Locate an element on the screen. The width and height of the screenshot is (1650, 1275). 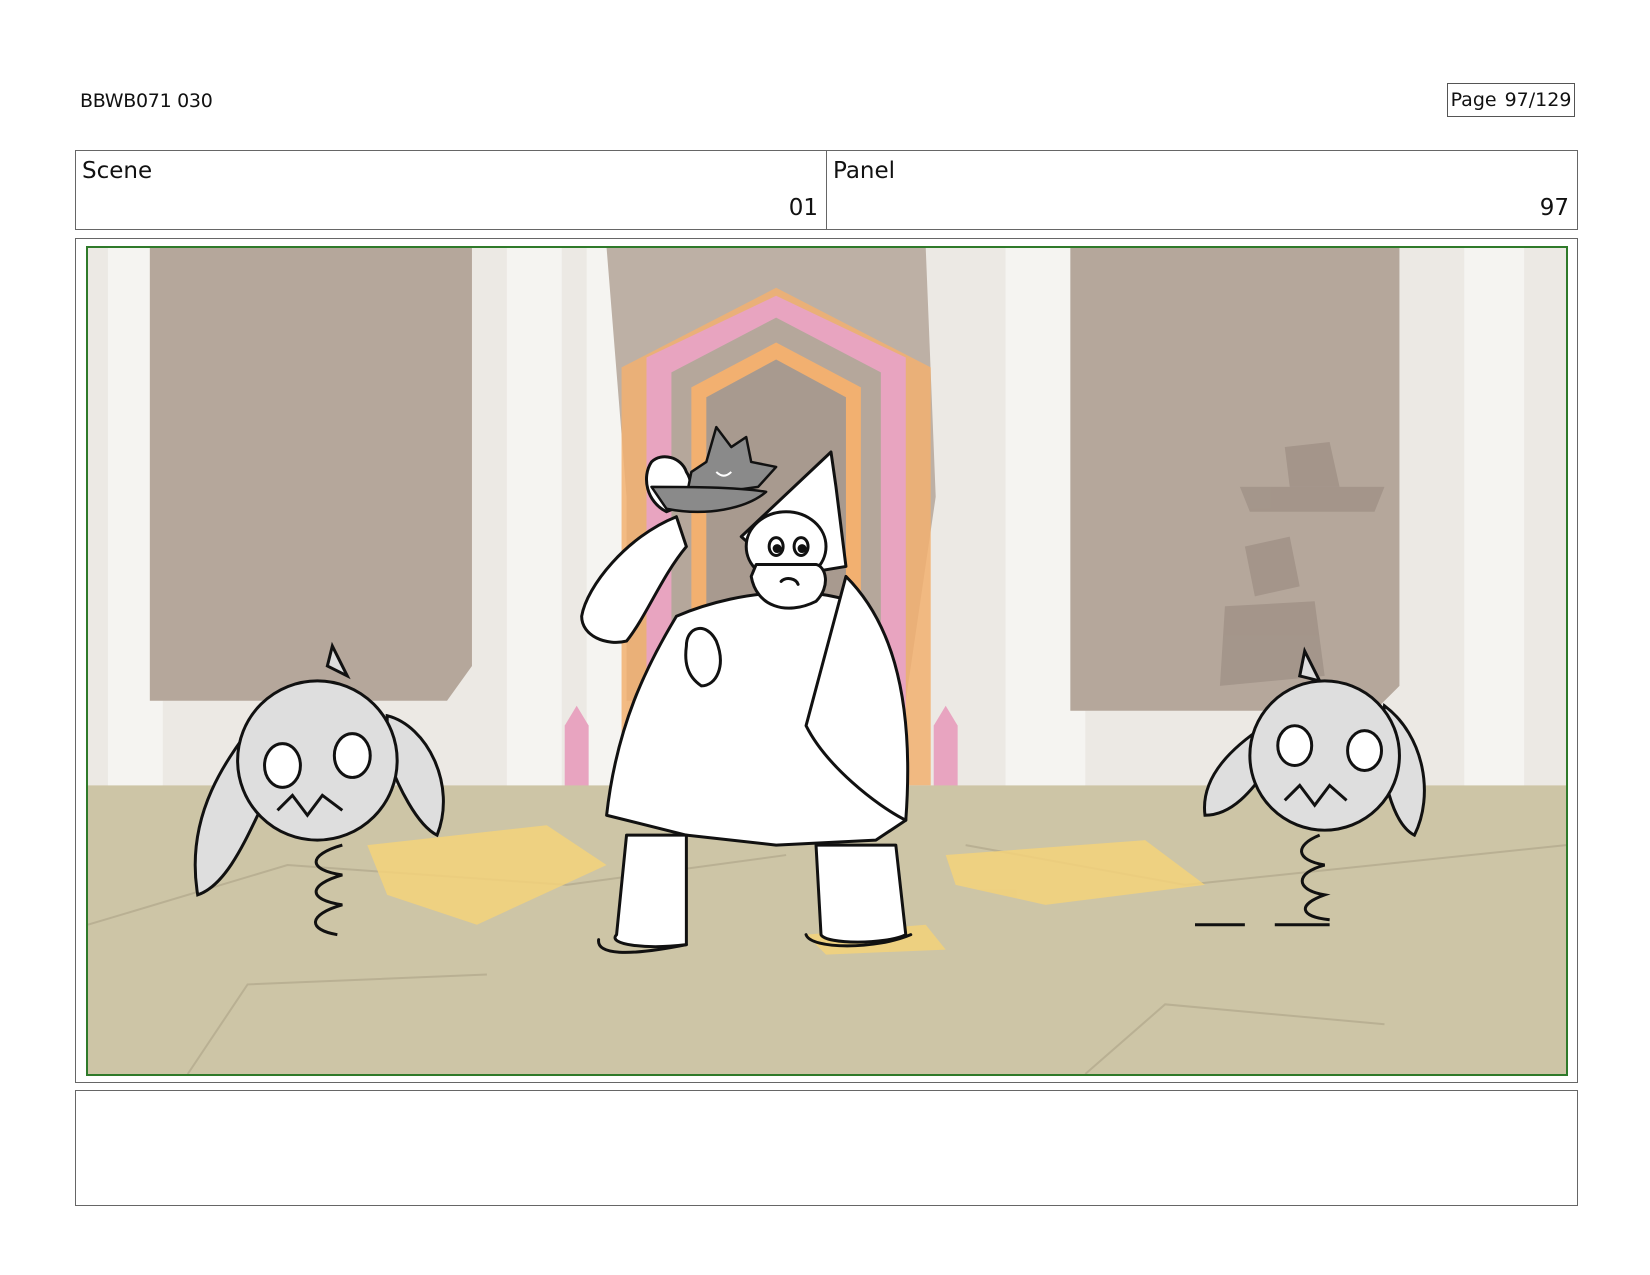
panel-label: Panel is located at coordinates (864, 171).